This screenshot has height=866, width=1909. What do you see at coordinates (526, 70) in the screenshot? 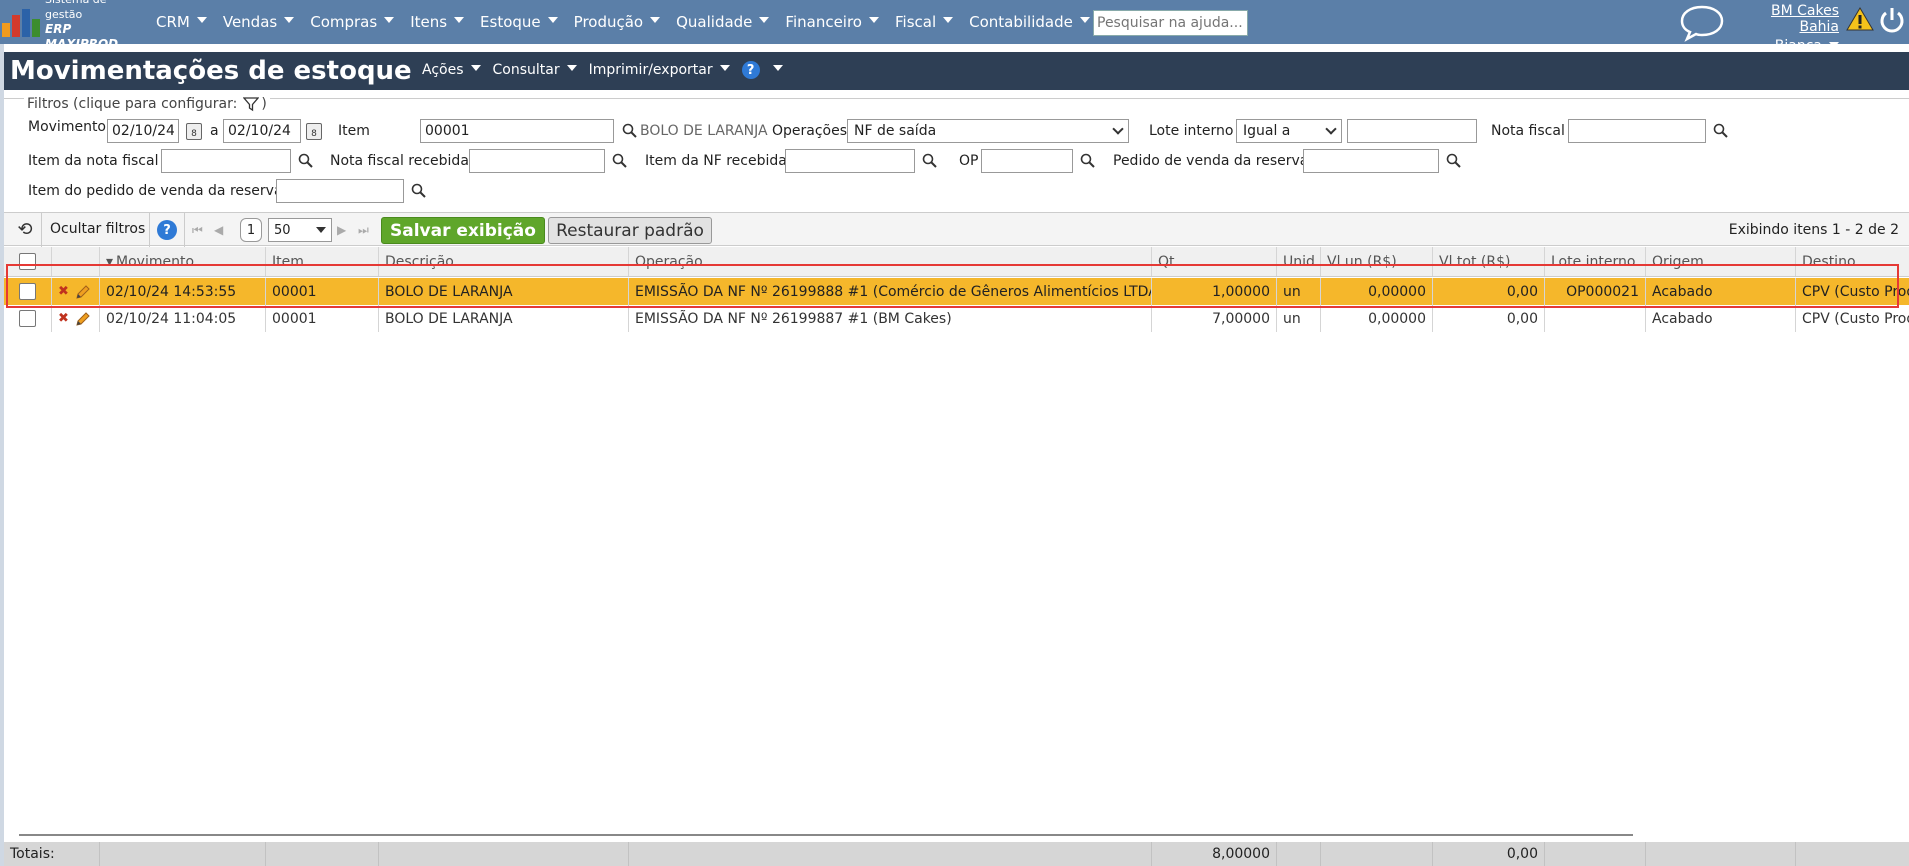
I see `menu-label: Consultar` at bounding box center [526, 70].